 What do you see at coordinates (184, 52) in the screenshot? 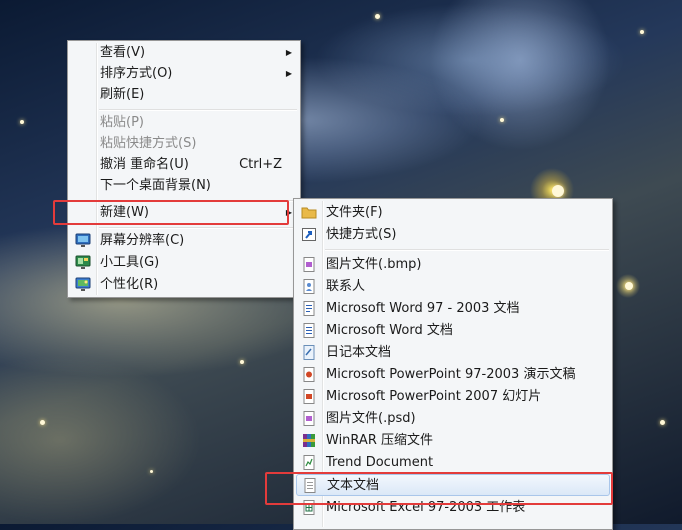
I see `menu-item-view: 查看(V) ▶` at bounding box center [184, 52].